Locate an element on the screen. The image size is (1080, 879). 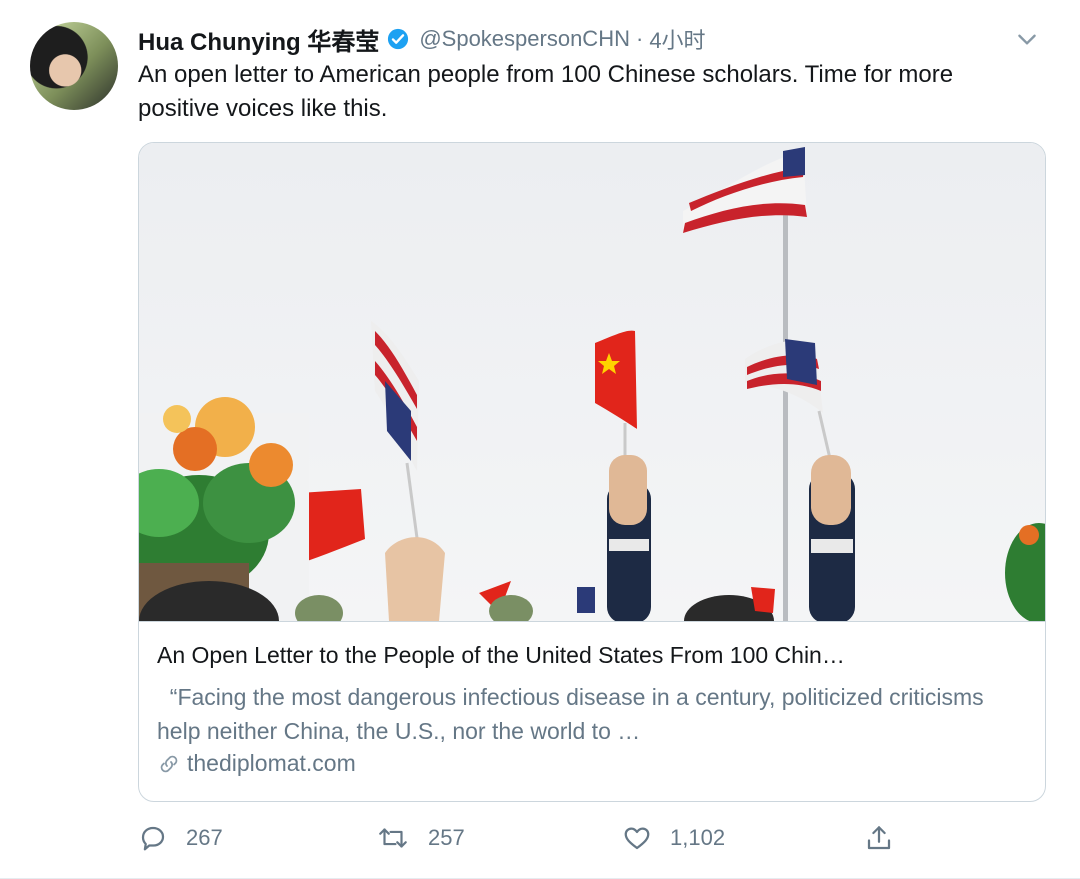
reply-count: 267 is located at coordinates (204, 837).